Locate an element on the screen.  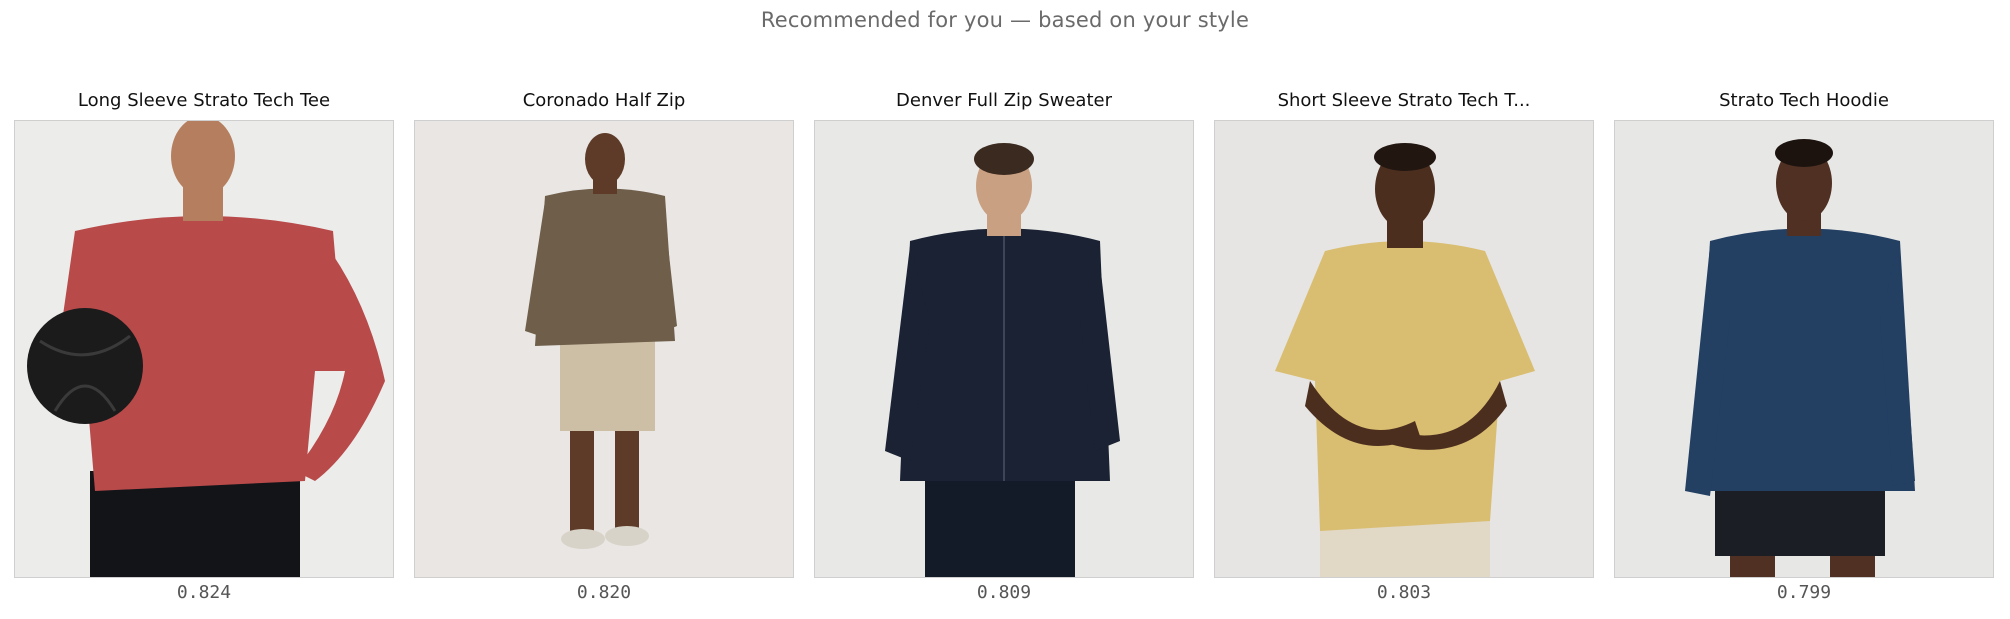
product-title: Coronado Half Zip is located at coordinates (604, 102).